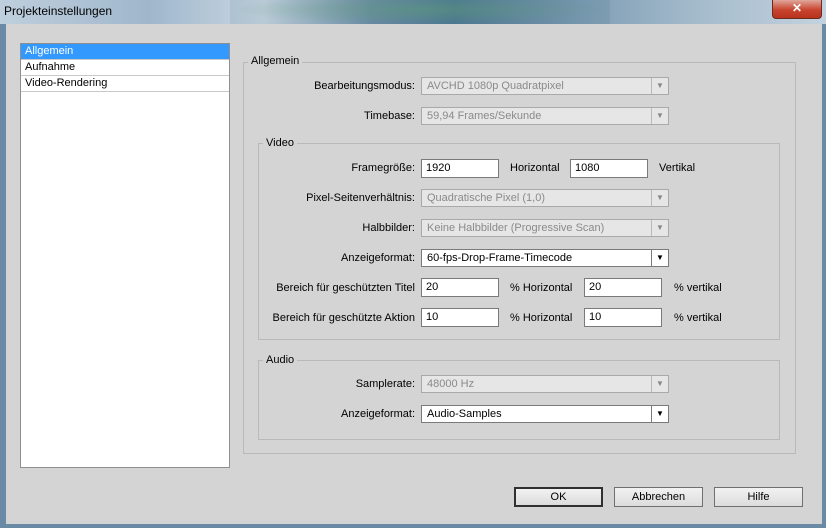 Image resolution: width=826 pixels, height=528 pixels. Describe the element at coordinates (345, 288) in the screenshot. I see `title-safe-label: Bereich für geschützten Titel` at that location.